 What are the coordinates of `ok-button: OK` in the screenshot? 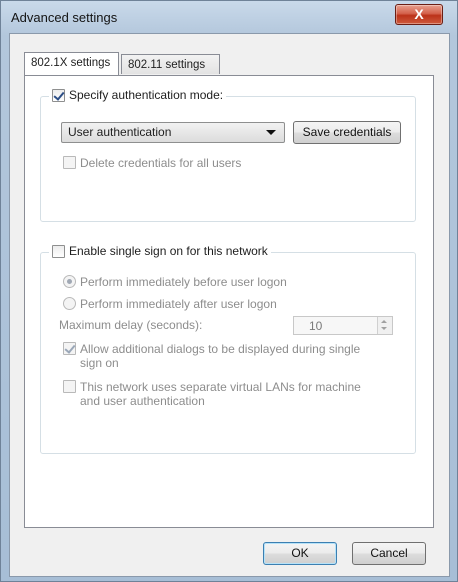 It's located at (300, 553).